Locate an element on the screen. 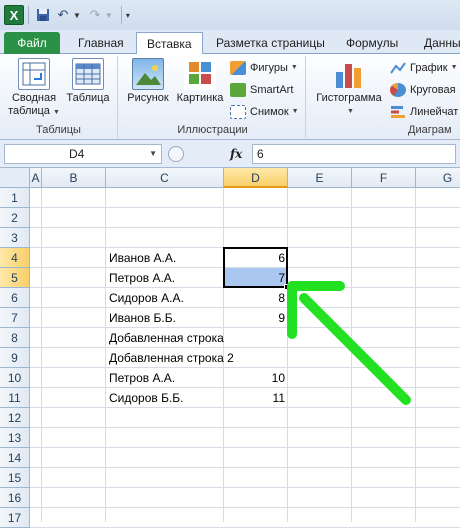 The image size is (460, 528). row-header-6: 6 is located at coordinates (15, 298).